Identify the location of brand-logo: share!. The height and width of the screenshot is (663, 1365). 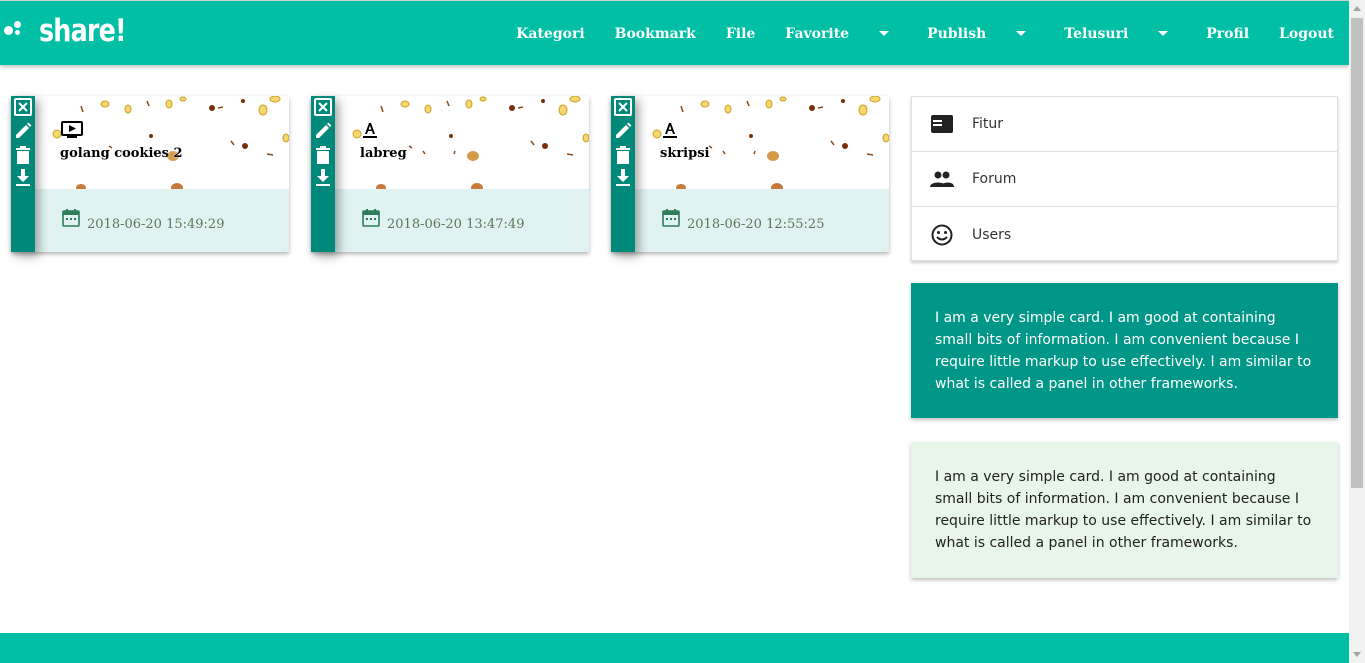
(74, 31).